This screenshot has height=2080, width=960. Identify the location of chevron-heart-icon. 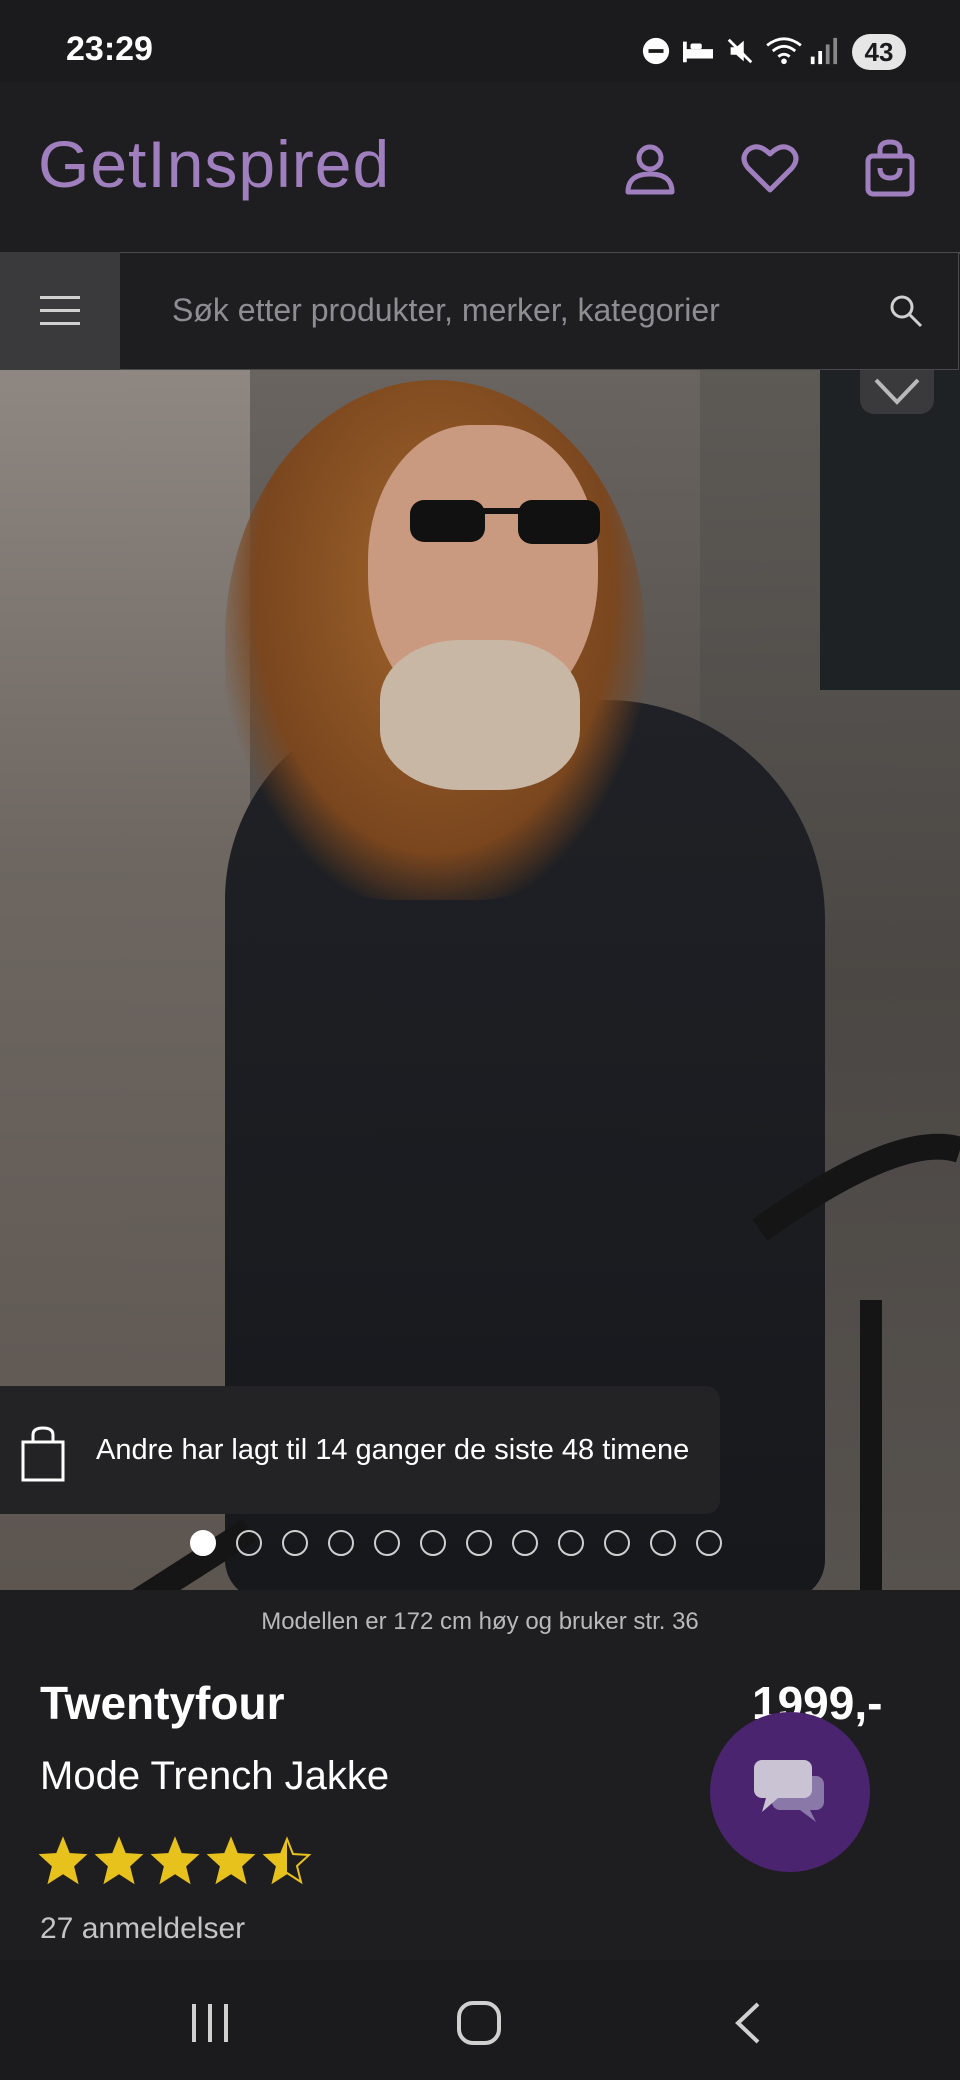
(897, 391).